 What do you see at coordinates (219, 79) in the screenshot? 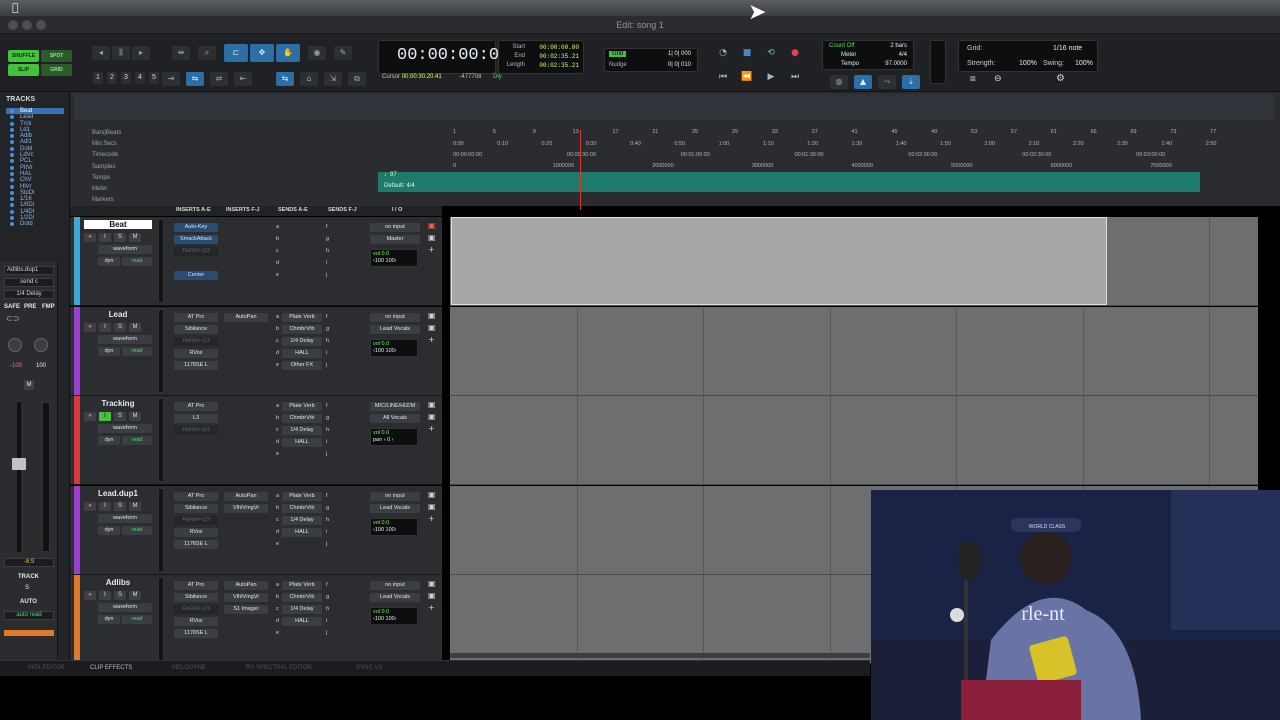
I see `link-track-icon: ⇌` at bounding box center [219, 79].